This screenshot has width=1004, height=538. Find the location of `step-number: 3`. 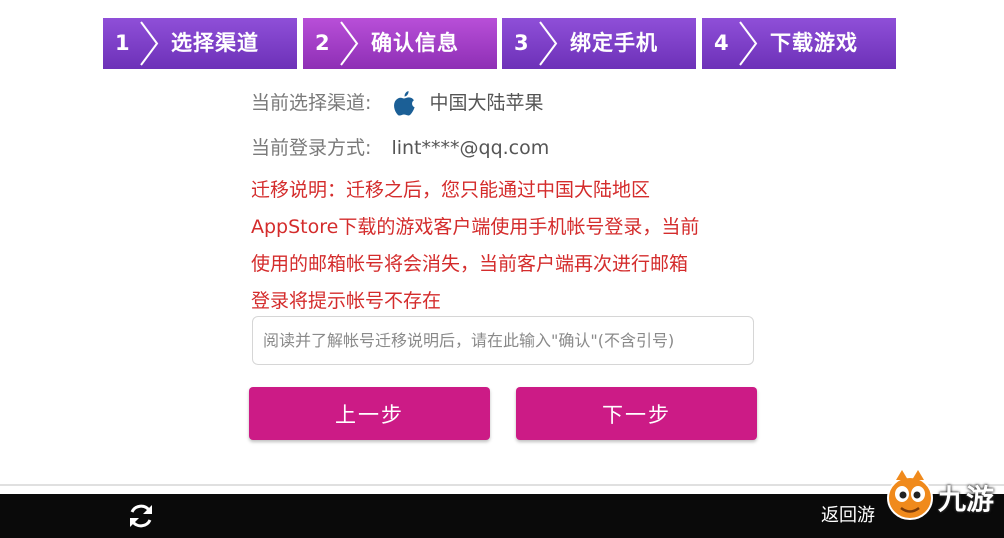

step-number: 3 is located at coordinates (521, 43).